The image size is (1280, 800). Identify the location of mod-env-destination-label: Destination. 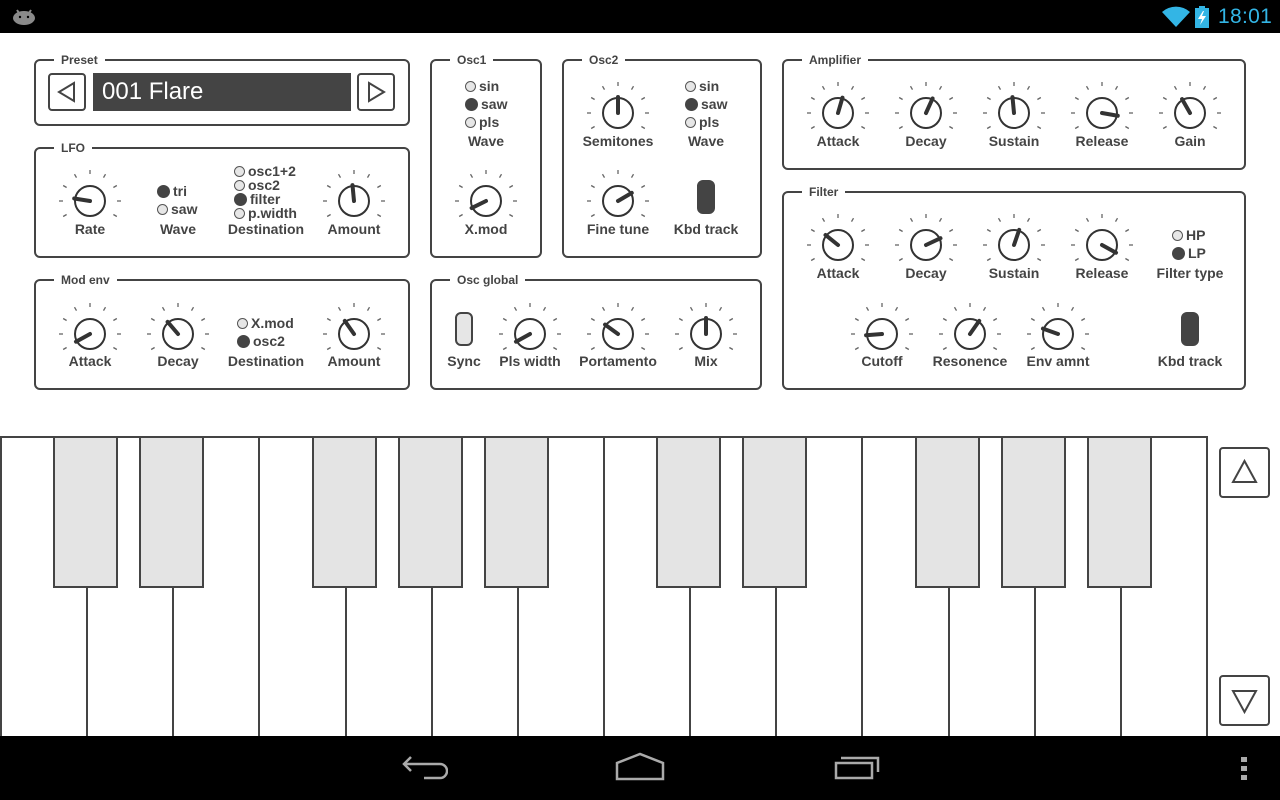
(266, 361).